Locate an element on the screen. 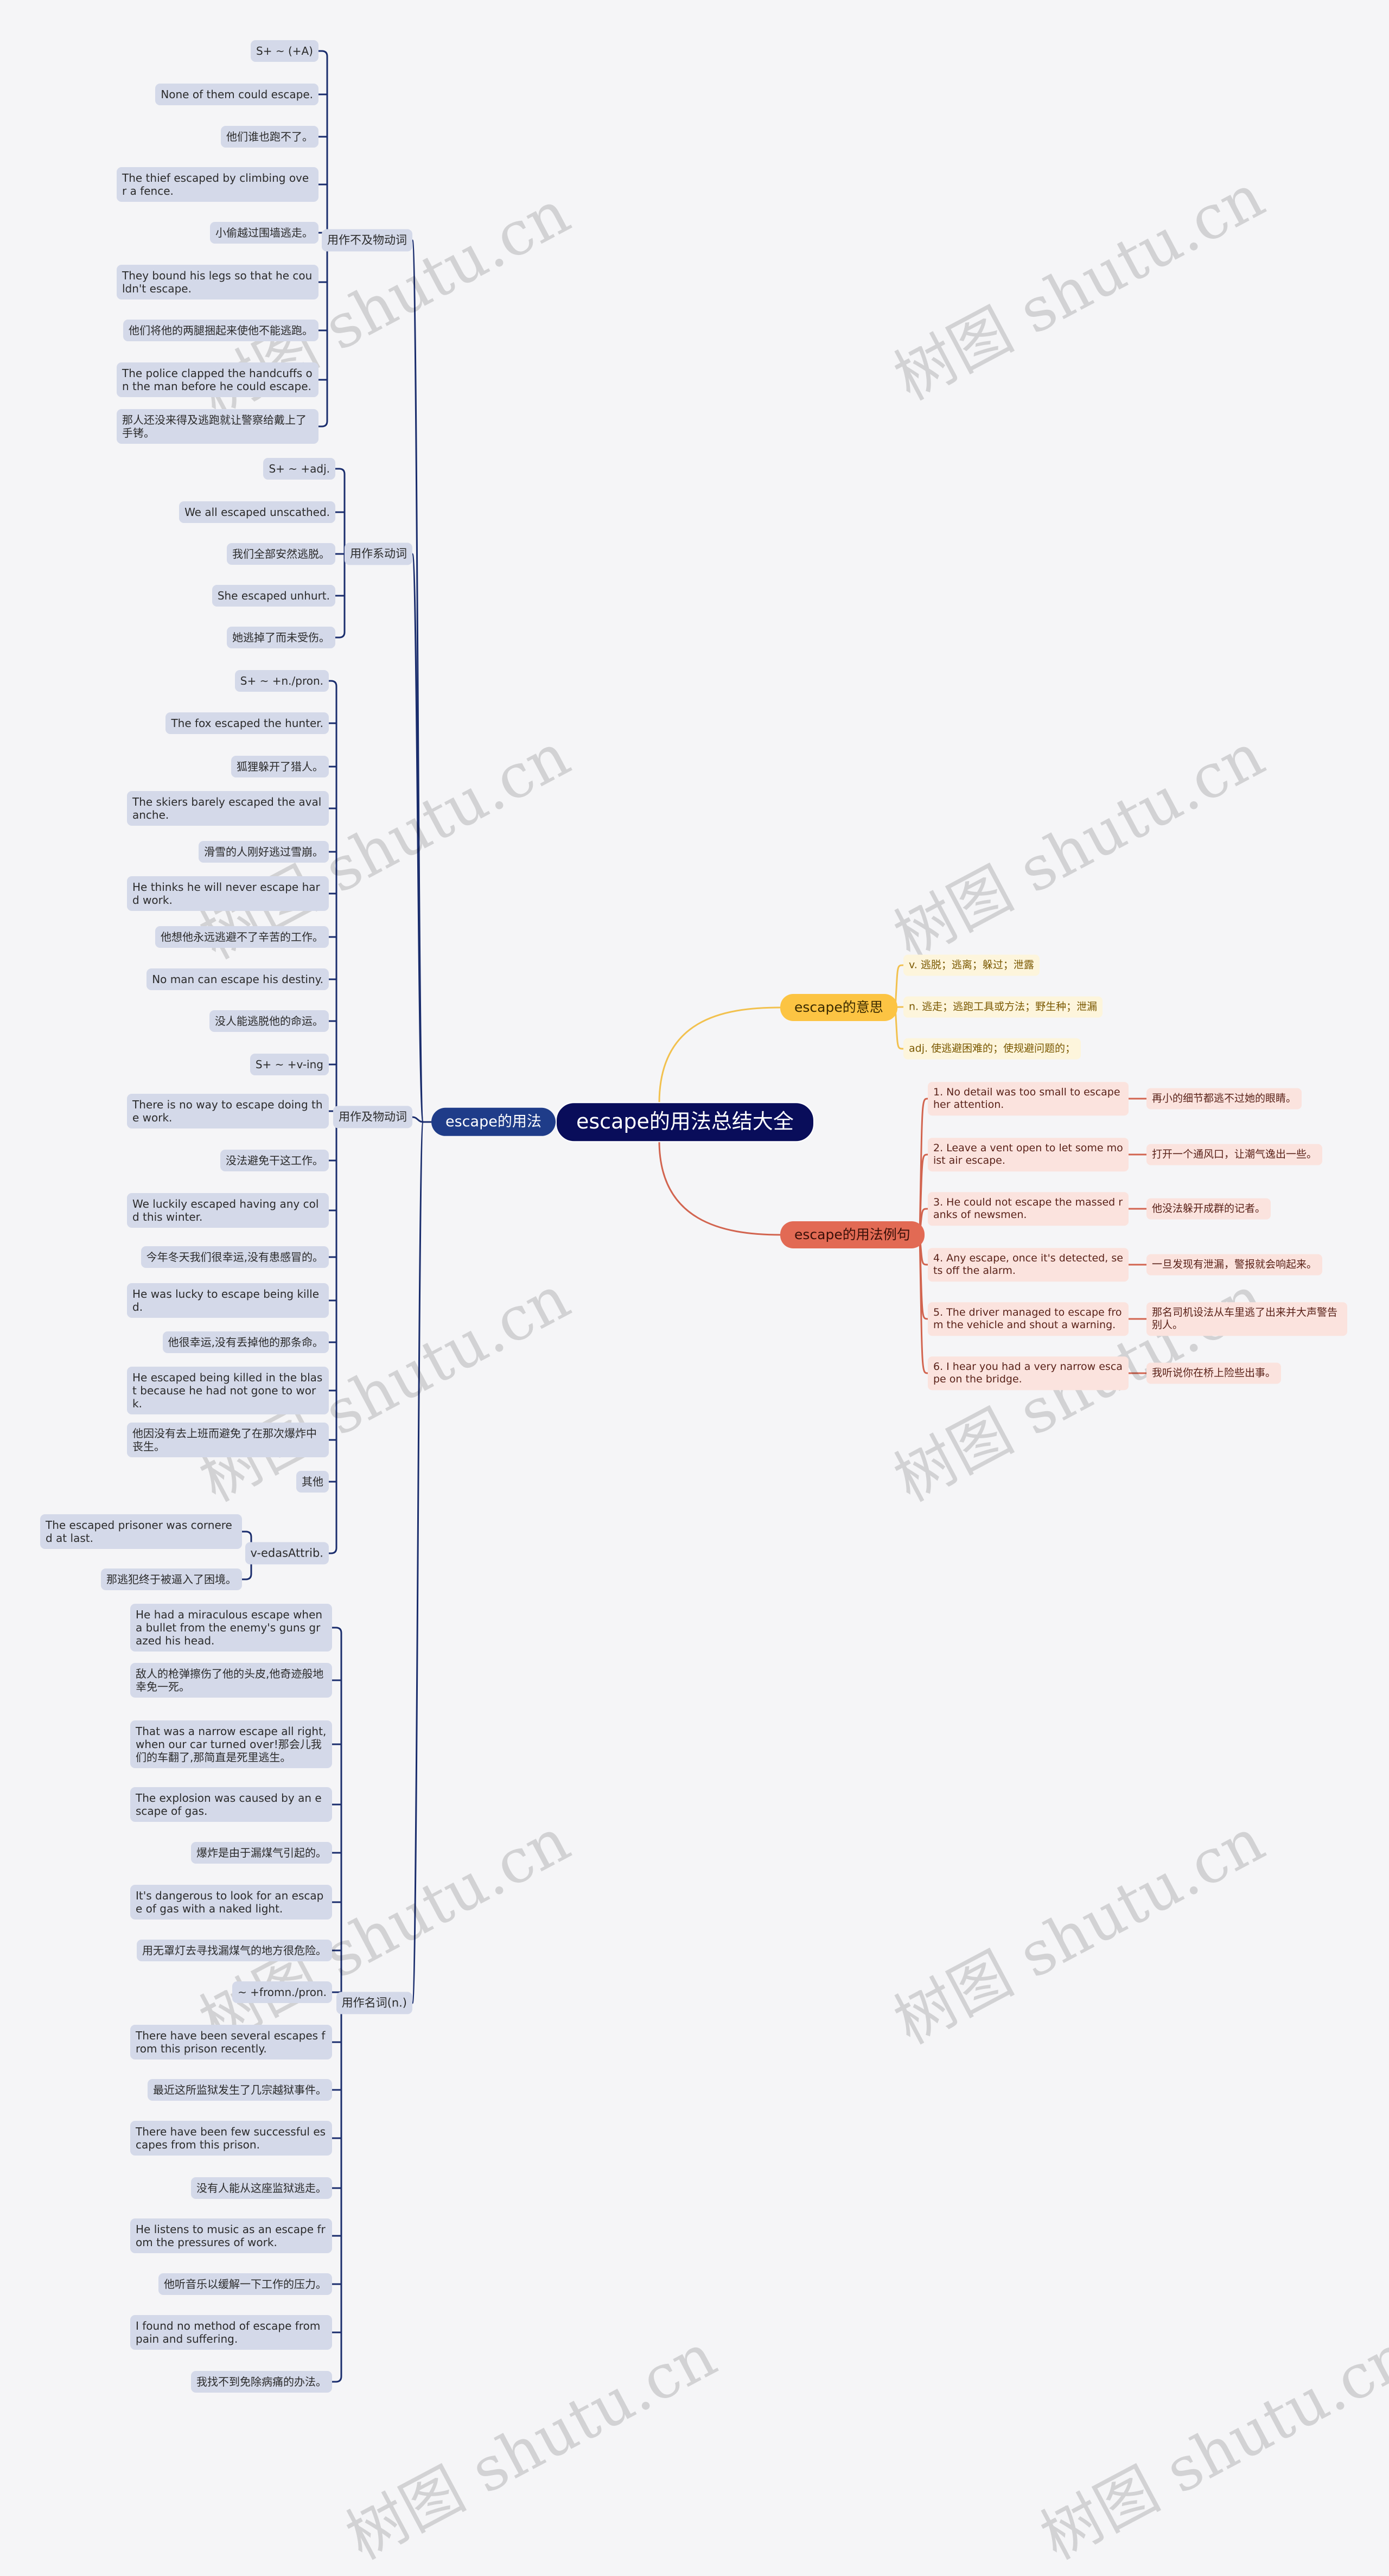 The width and height of the screenshot is (1389, 2576). example-translation: 我听说你在桥上险些出事。 is located at coordinates (1214, 1373).